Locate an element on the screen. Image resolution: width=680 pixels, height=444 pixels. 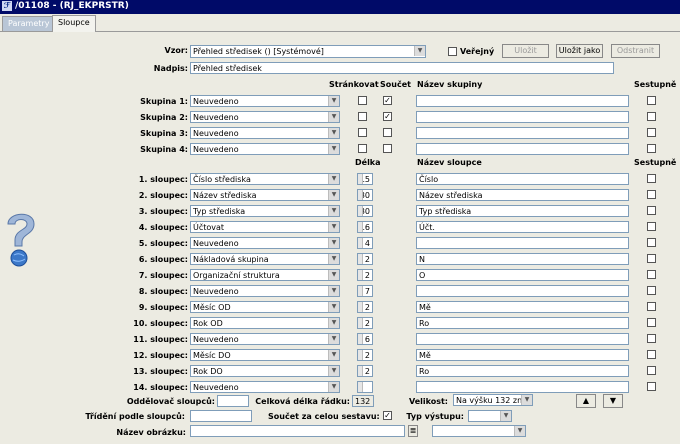
typ-vystupu-select: ▼ is located at coordinates (490, 416).